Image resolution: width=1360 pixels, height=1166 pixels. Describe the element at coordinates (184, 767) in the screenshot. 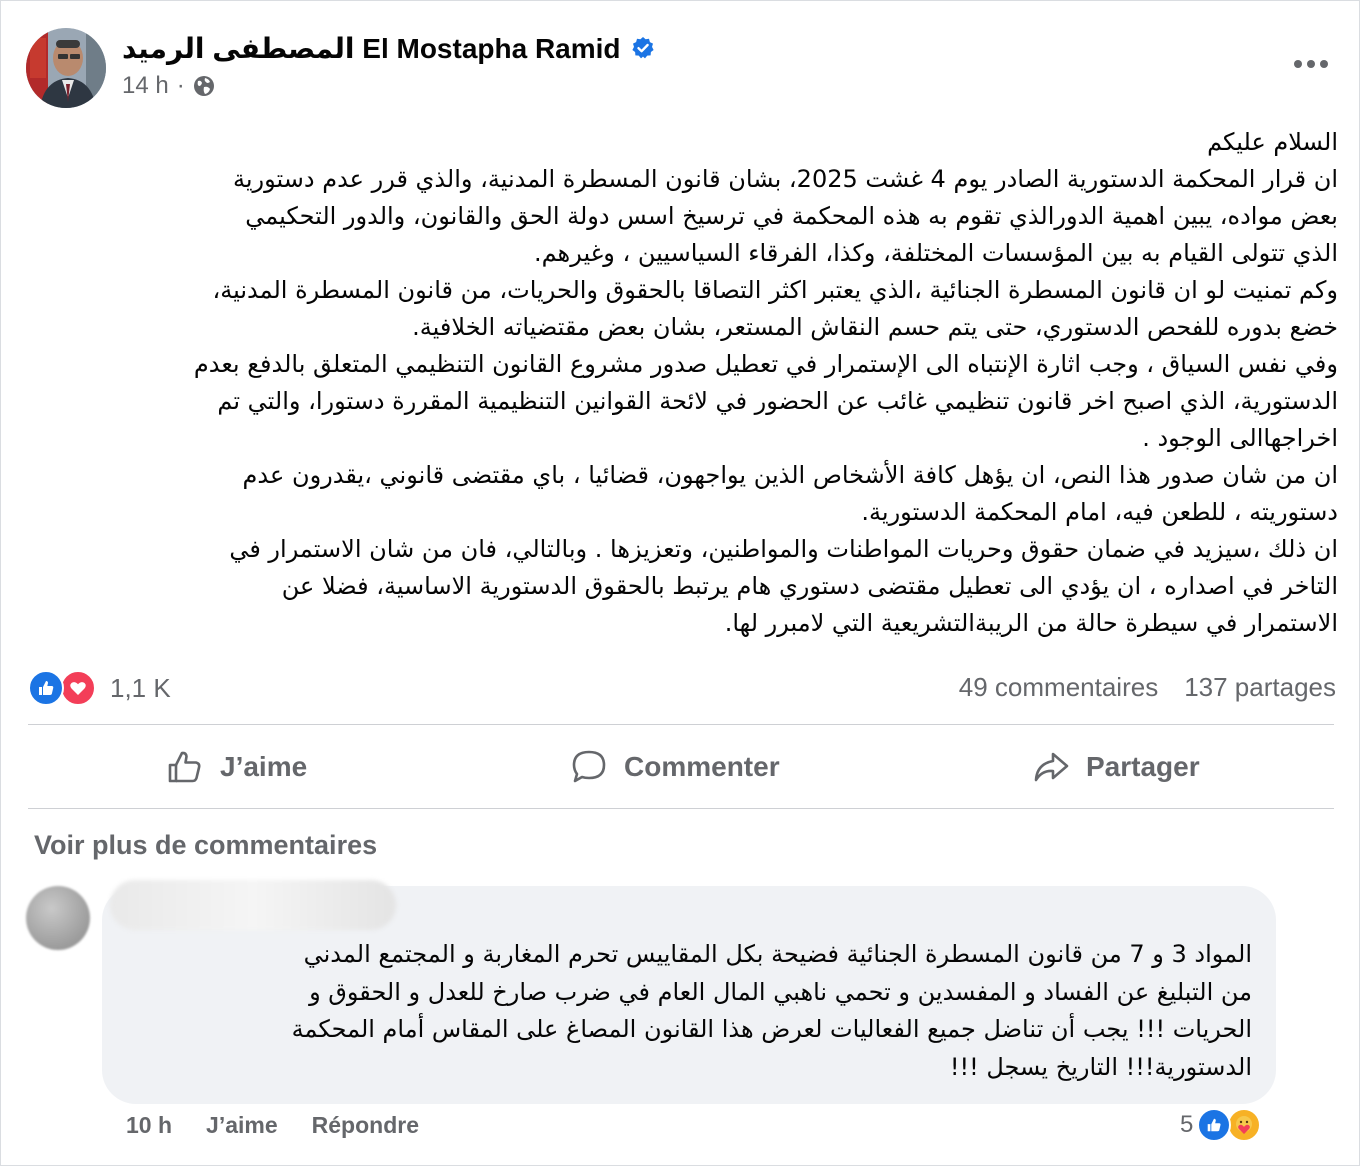

I see `thumbs-up-icon` at that location.